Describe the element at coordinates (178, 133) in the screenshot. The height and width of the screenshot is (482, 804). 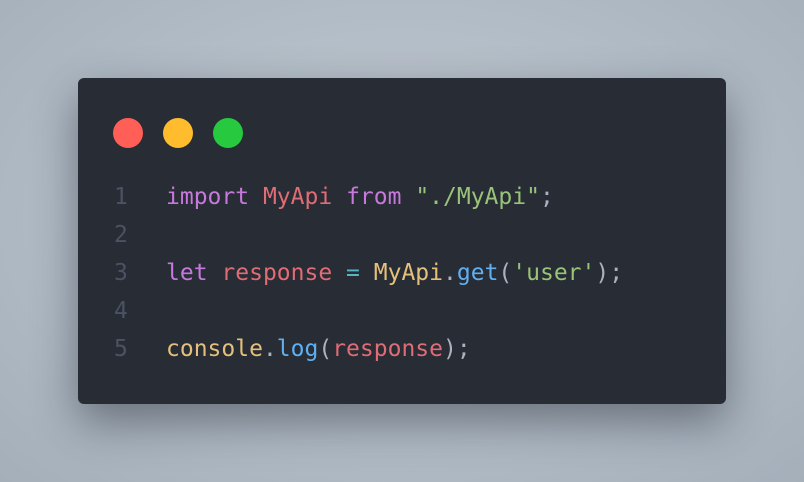
I see `minimize-dot-icon` at that location.